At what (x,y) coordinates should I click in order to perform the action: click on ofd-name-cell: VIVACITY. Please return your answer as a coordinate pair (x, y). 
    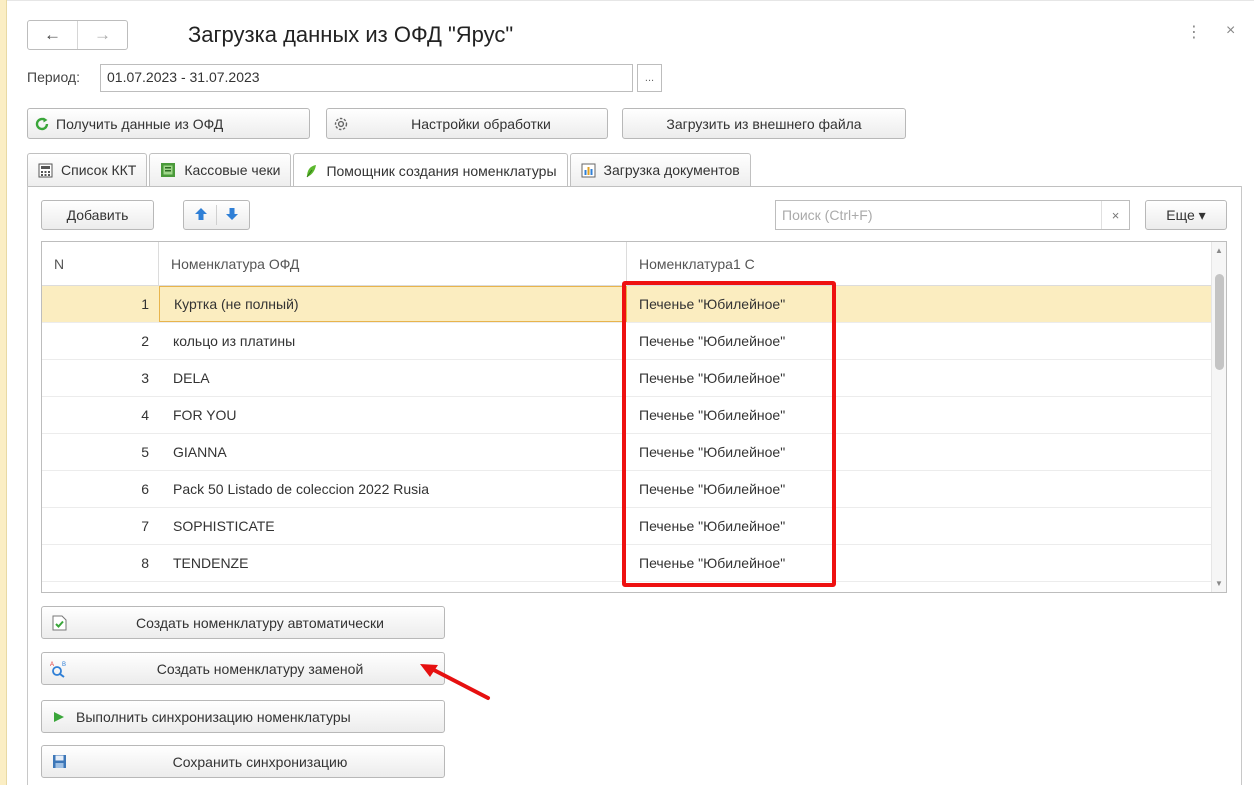
    Looking at the image, I should click on (393, 587).